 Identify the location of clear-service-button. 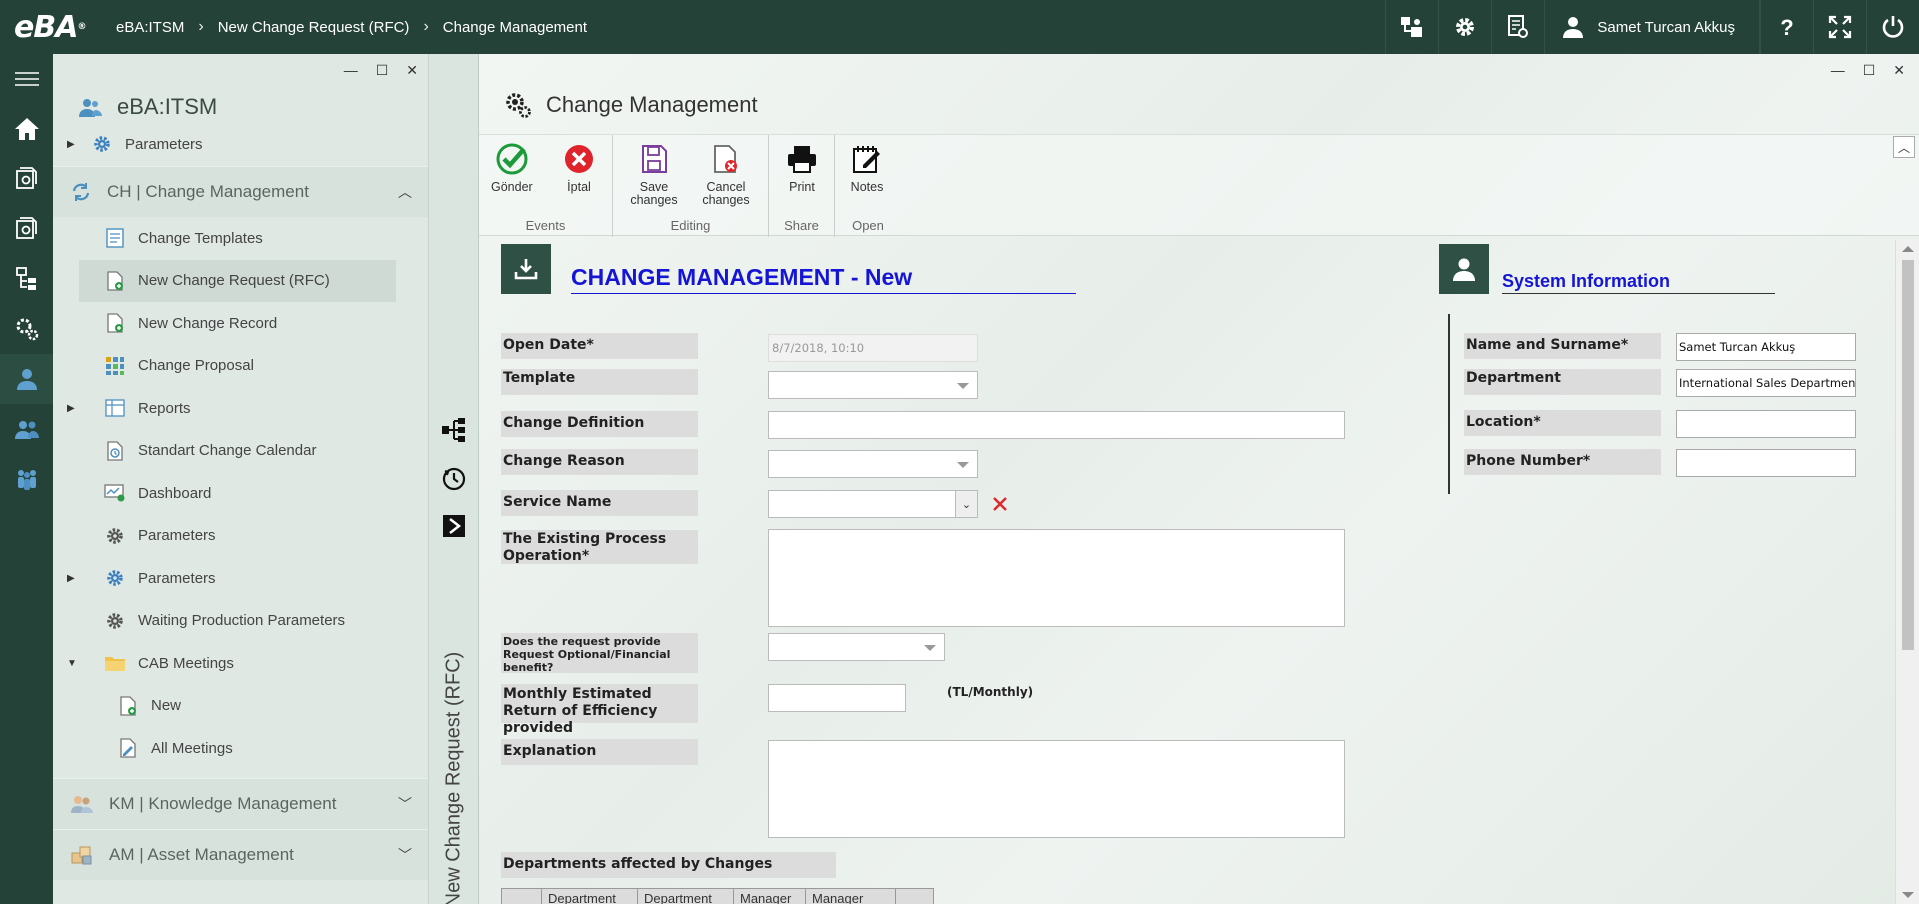
(1000, 504).